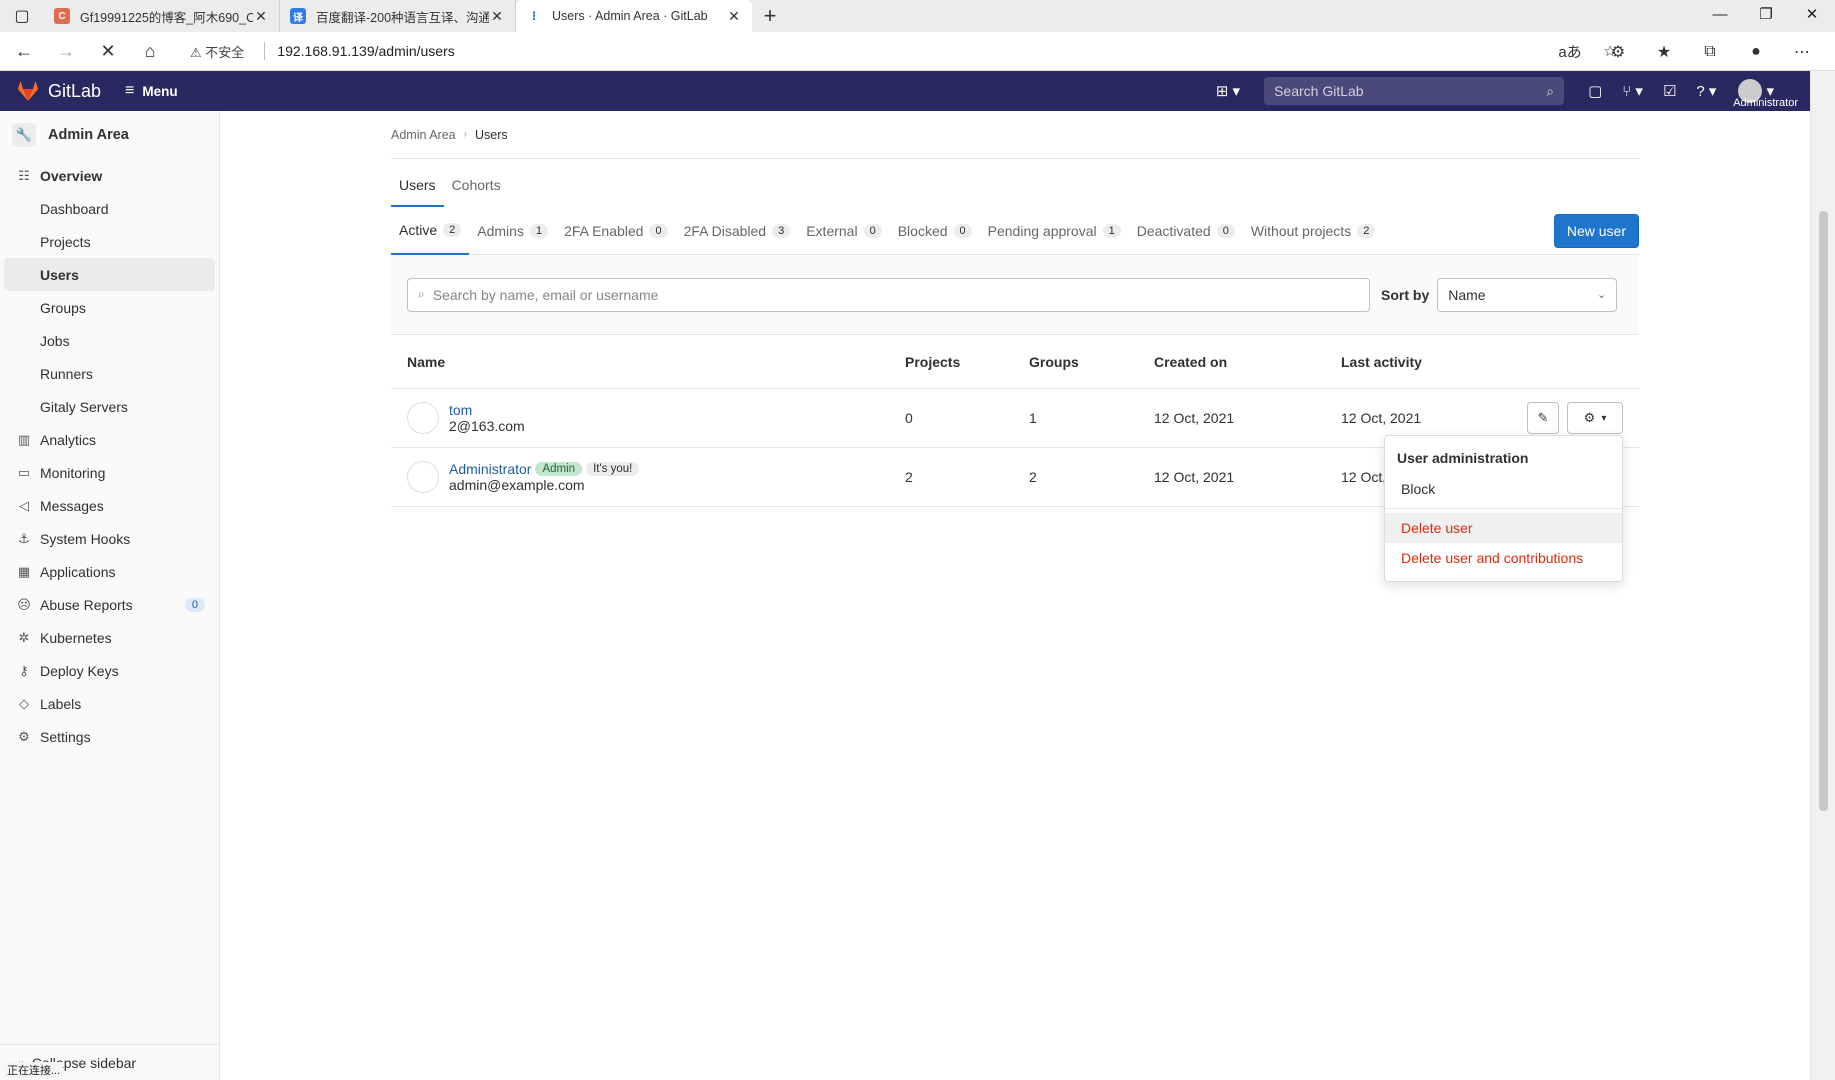 This screenshot has width=1835, height=1080. Describe the element at coordinates (430, 231) in the screenshot. I see `filter-tab-active: Active 2` at that location.